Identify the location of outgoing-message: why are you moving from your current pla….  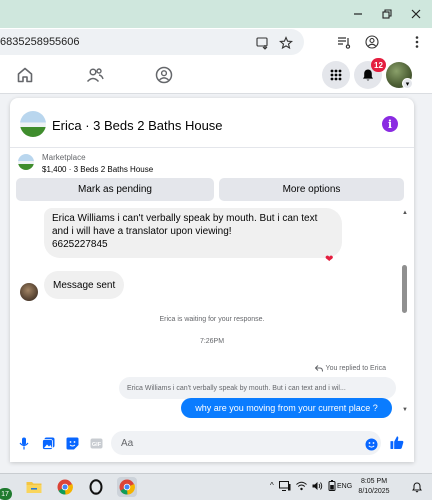
(286, 408).